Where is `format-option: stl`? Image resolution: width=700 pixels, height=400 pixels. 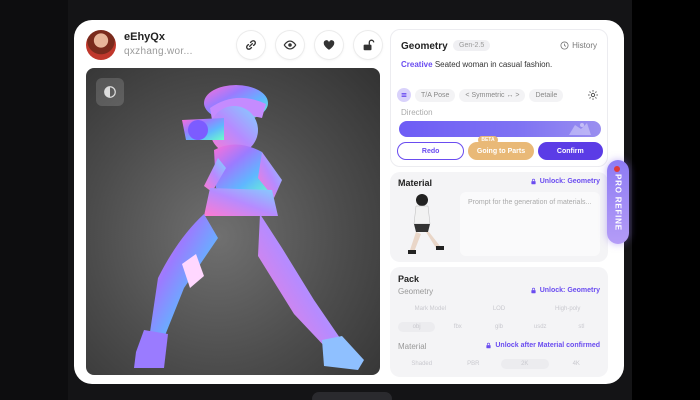 format-option: stl is located at coordinates (581, 327).